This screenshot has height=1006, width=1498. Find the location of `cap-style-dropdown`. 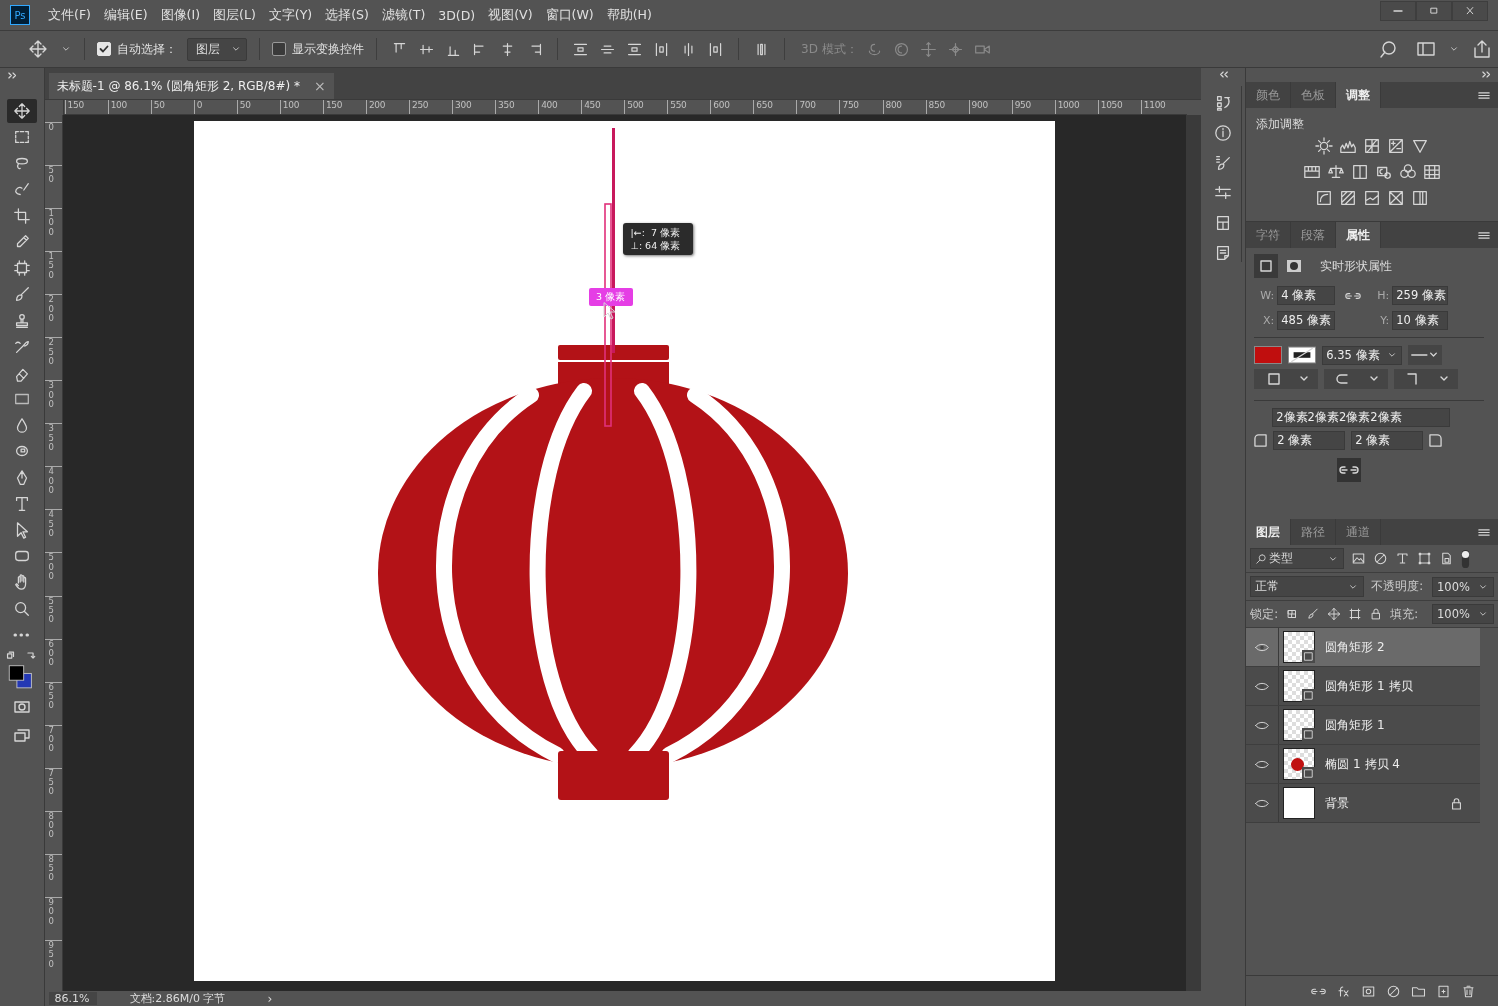

cap-style-dropdown is located at coordinates (1356, 379).